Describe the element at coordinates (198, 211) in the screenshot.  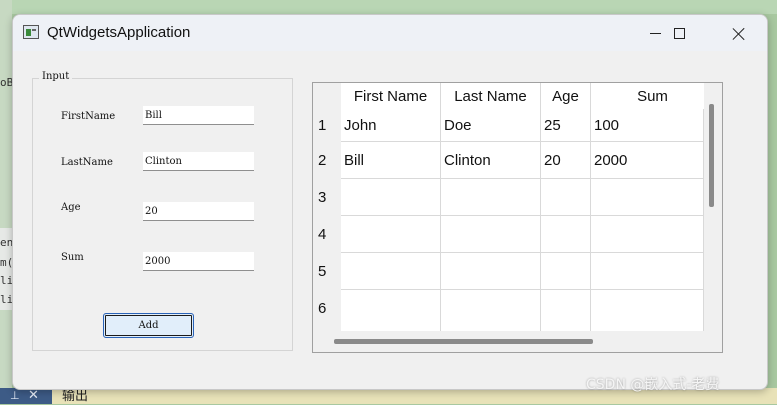
I see `age-input` at that location.